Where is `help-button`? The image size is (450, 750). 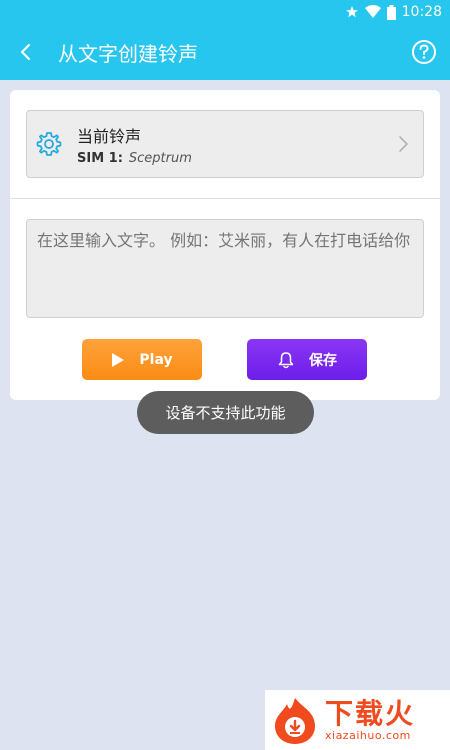
help-button is located at coordinates (424, 52).